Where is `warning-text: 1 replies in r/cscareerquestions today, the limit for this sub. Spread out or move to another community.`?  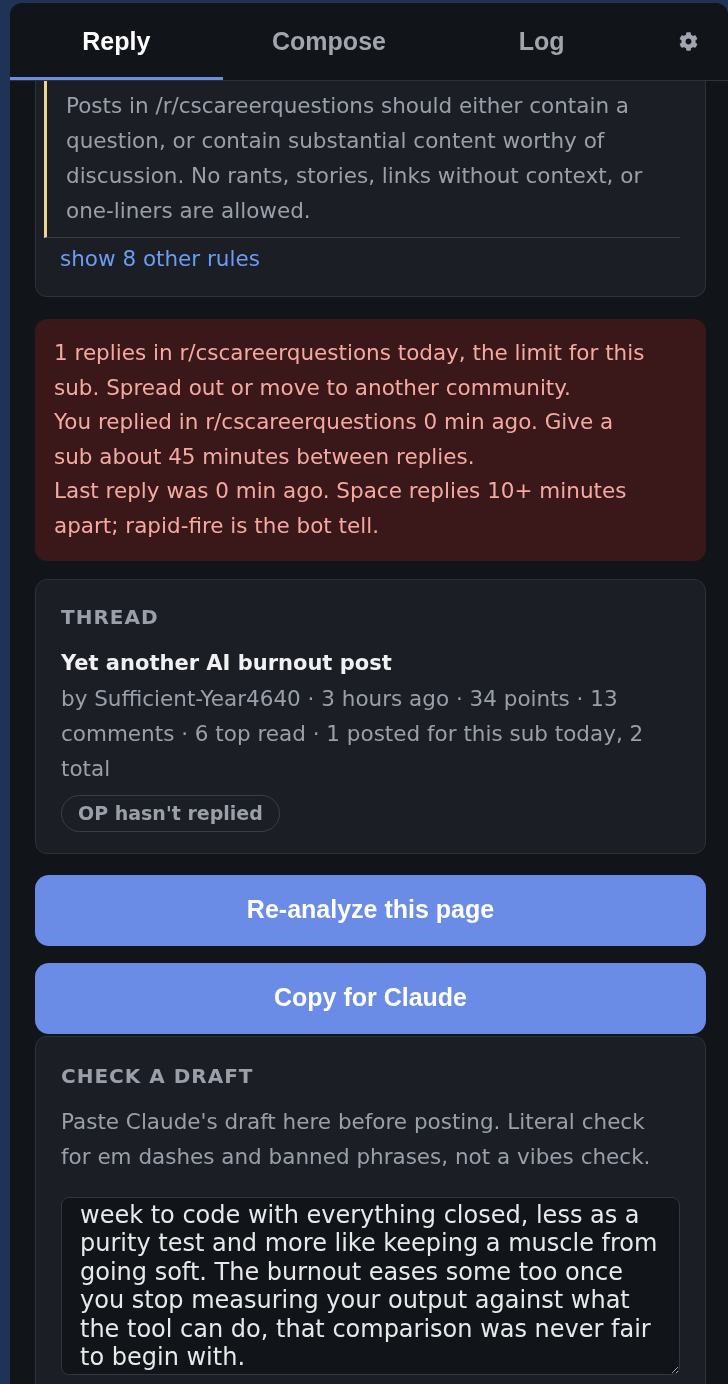 warning-text: 1 replies in r/cscareerquestions today, the limit for this sub. Spread out or move to another community. is located at coordinates (350, 370).